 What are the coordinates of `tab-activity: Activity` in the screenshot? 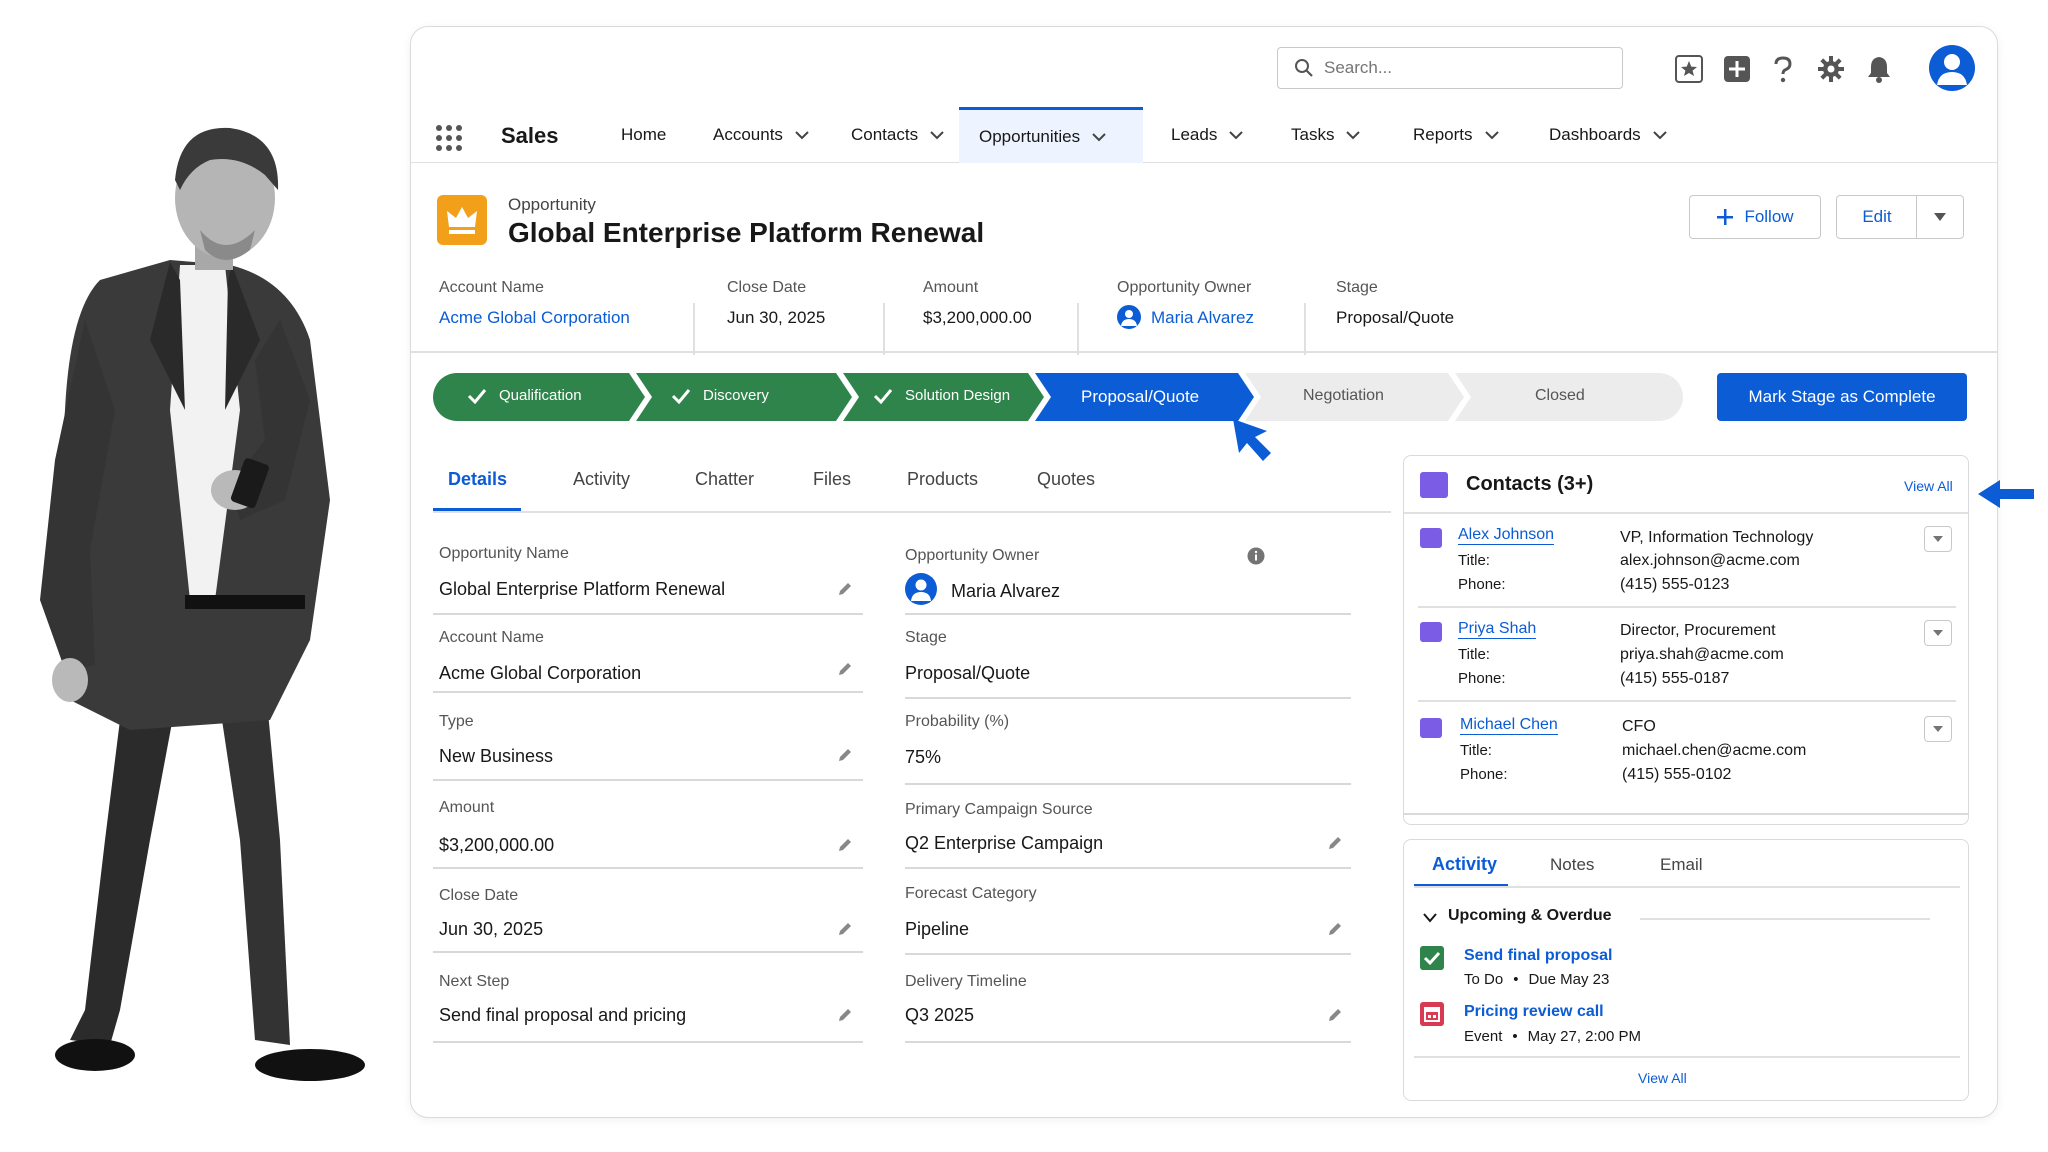 It's located at (601, 479).